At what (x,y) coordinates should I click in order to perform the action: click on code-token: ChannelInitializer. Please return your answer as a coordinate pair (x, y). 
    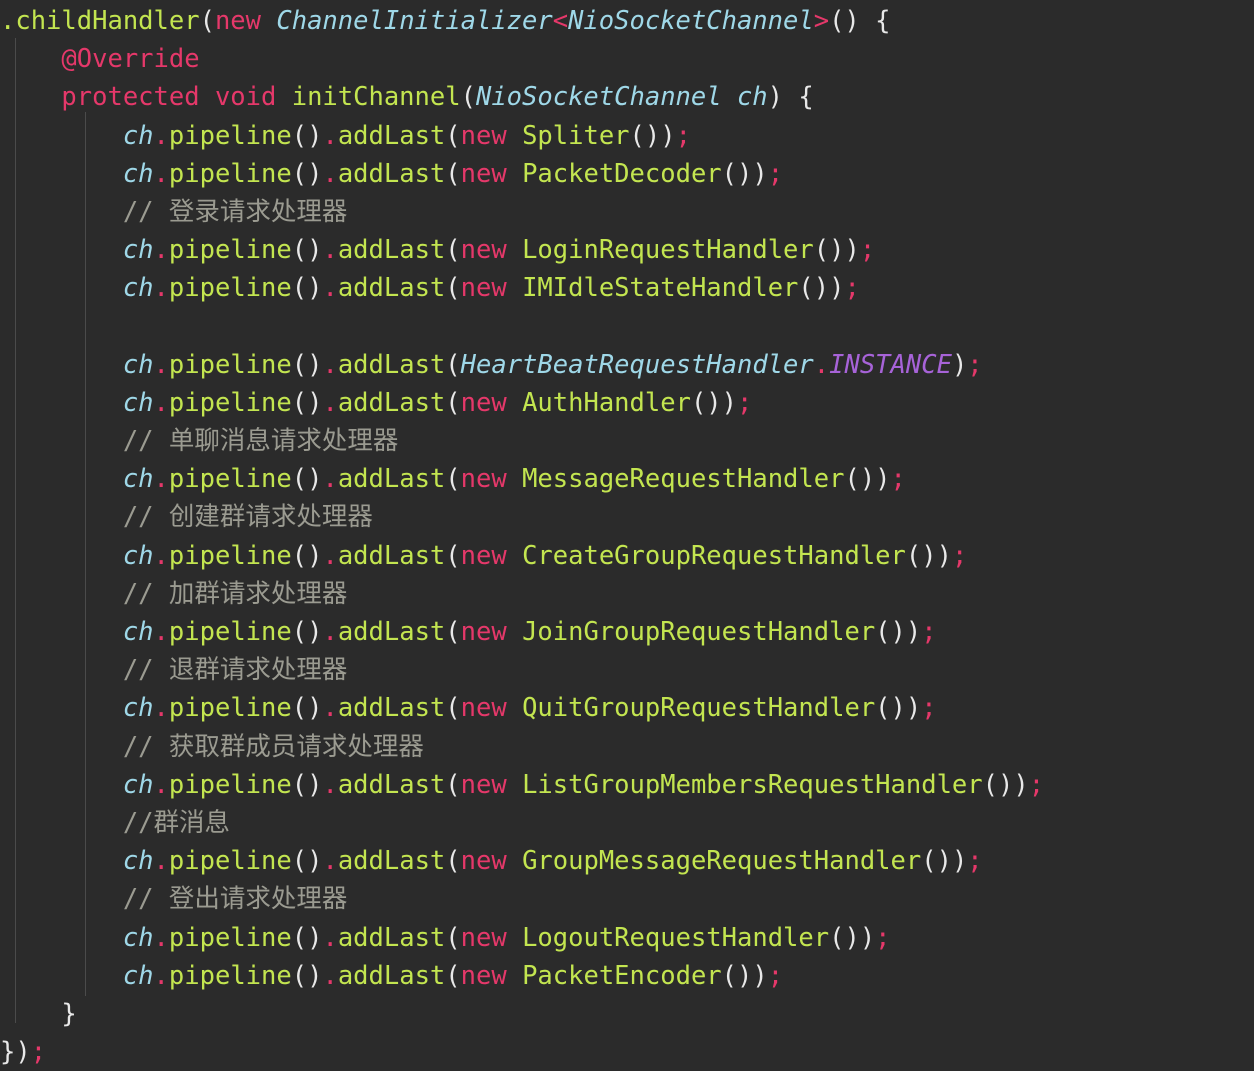
    Looking at the image, I should click on (414, 21).